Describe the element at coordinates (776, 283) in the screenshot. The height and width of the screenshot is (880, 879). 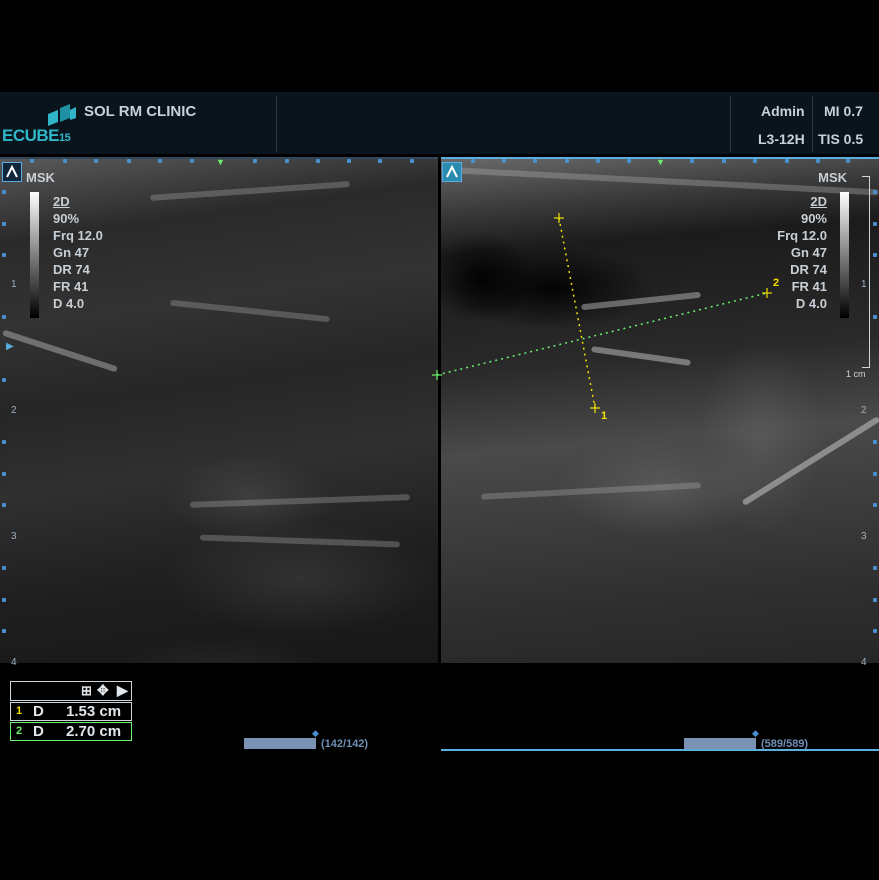
I see `caliper-marker: 2` at that location.